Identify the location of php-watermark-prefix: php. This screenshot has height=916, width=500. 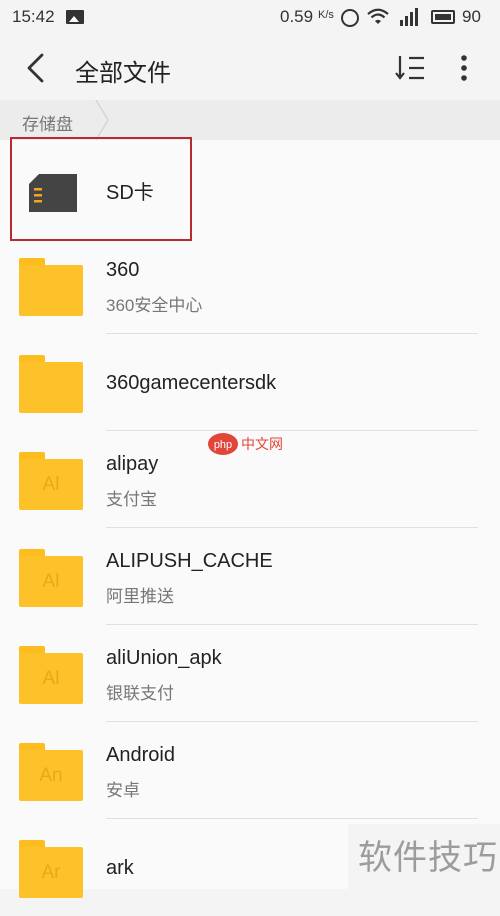
(223, 445).